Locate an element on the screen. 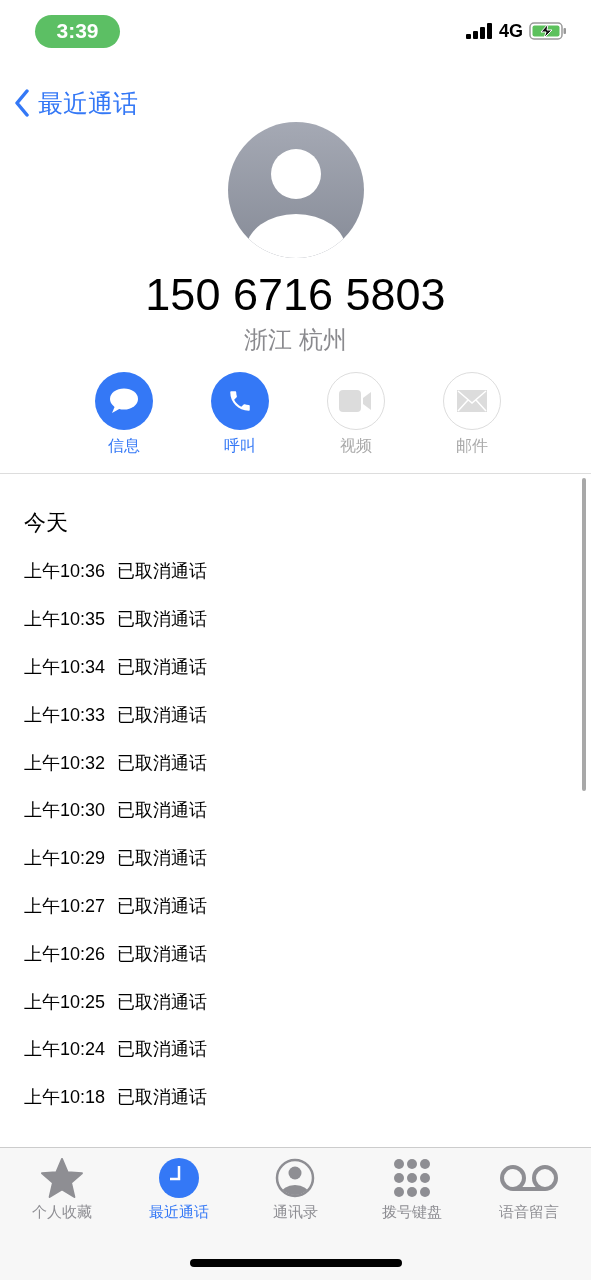 The image size is (591, 1280). star-icon is located at coordinates (62, 1178).